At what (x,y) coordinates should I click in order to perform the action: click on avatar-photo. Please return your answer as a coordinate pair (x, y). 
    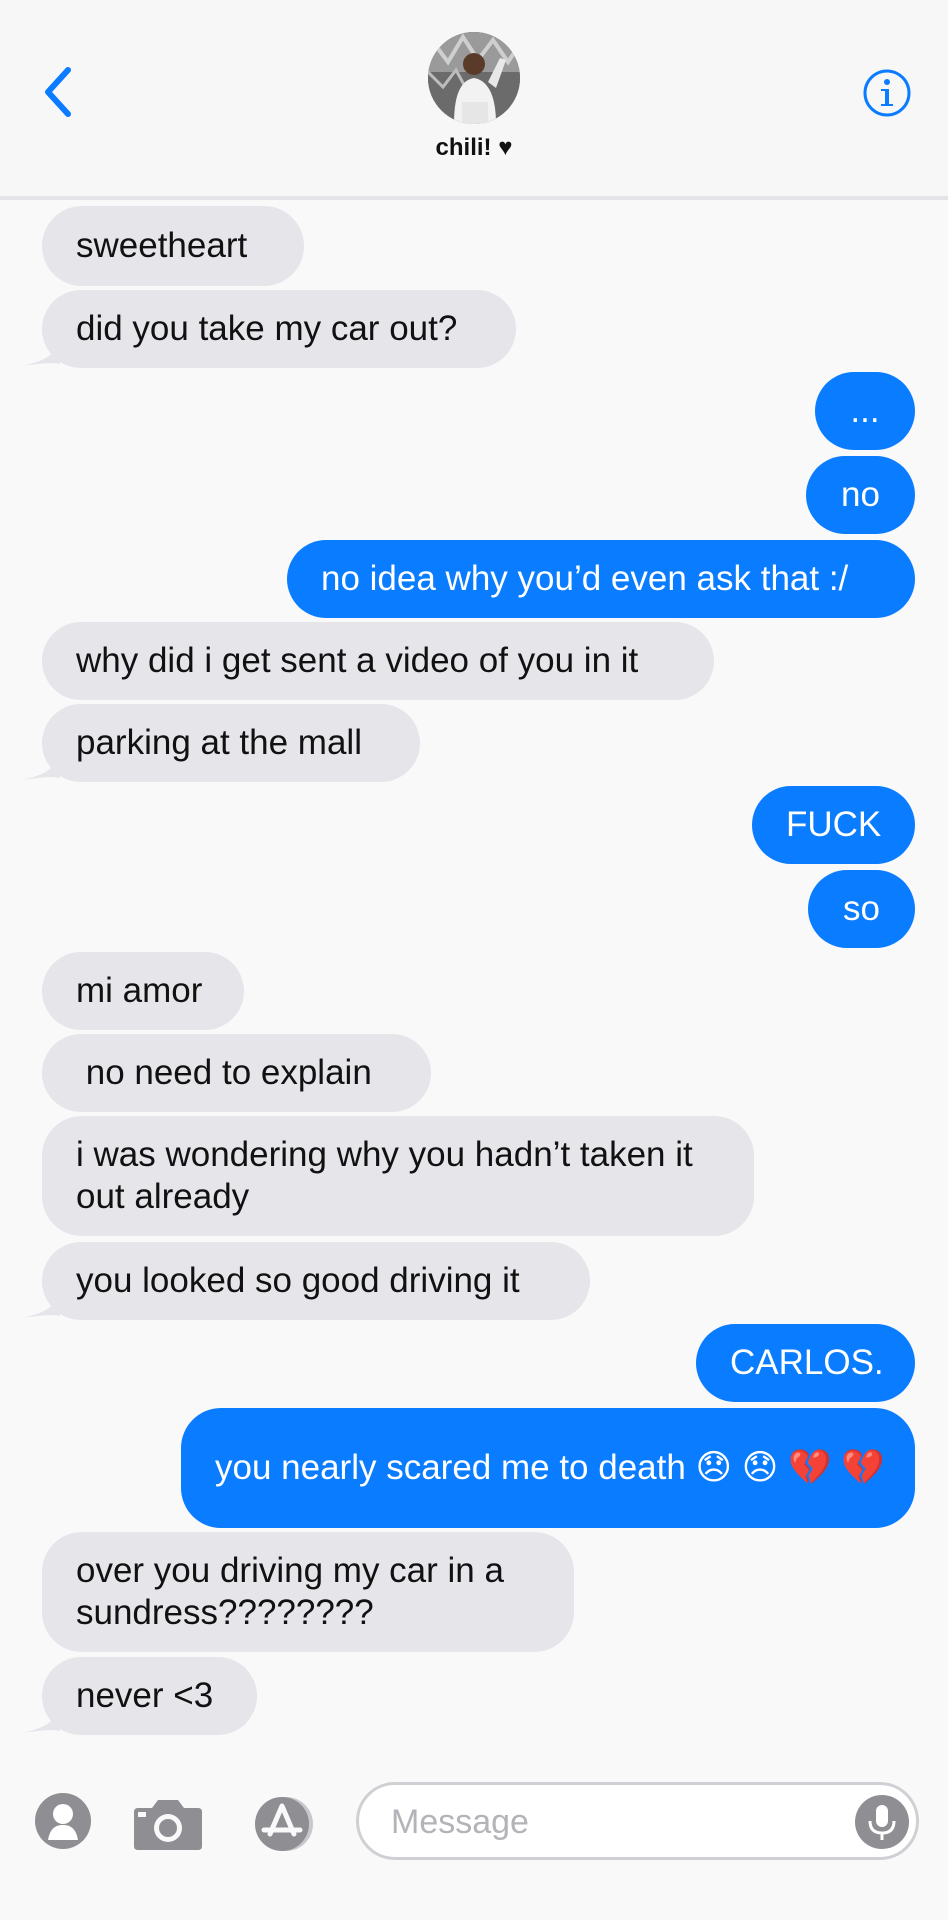
    Looking at the image, I should click on (474, 78).